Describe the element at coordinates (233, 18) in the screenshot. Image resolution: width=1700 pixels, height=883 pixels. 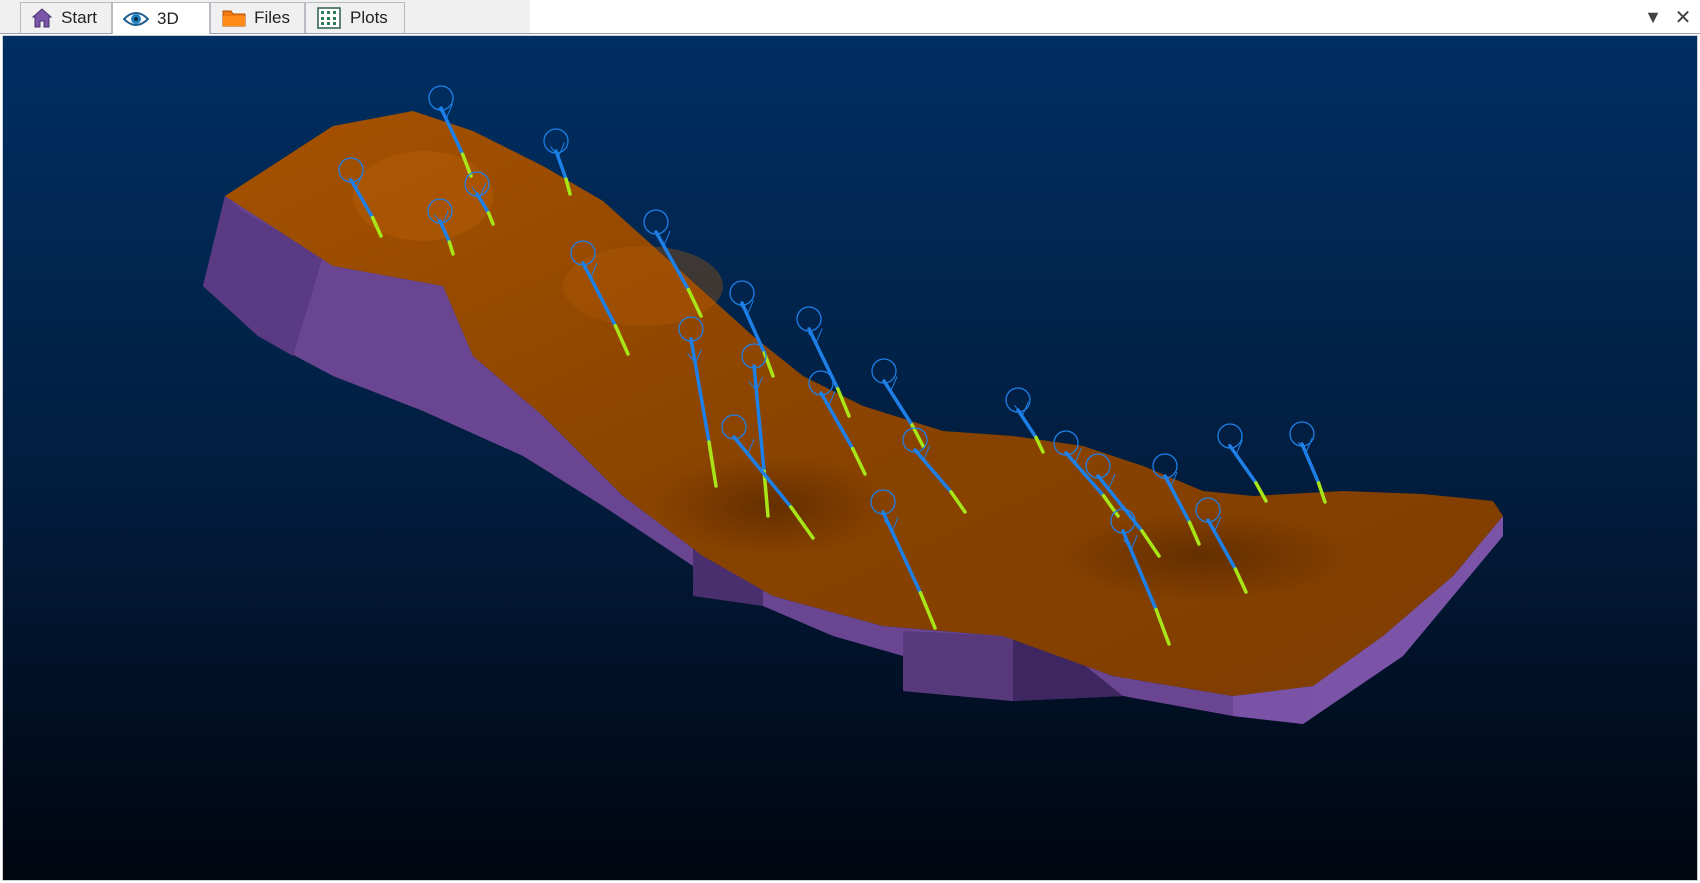
I see `folder-icon` at that location.